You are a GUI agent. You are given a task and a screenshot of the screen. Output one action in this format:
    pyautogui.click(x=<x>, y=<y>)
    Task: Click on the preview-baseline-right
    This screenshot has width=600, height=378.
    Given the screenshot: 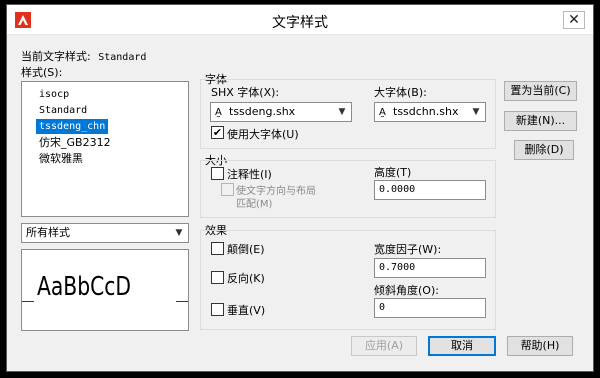 What is the action you would take?
    pyautogui.click(x=182, y=301)
    